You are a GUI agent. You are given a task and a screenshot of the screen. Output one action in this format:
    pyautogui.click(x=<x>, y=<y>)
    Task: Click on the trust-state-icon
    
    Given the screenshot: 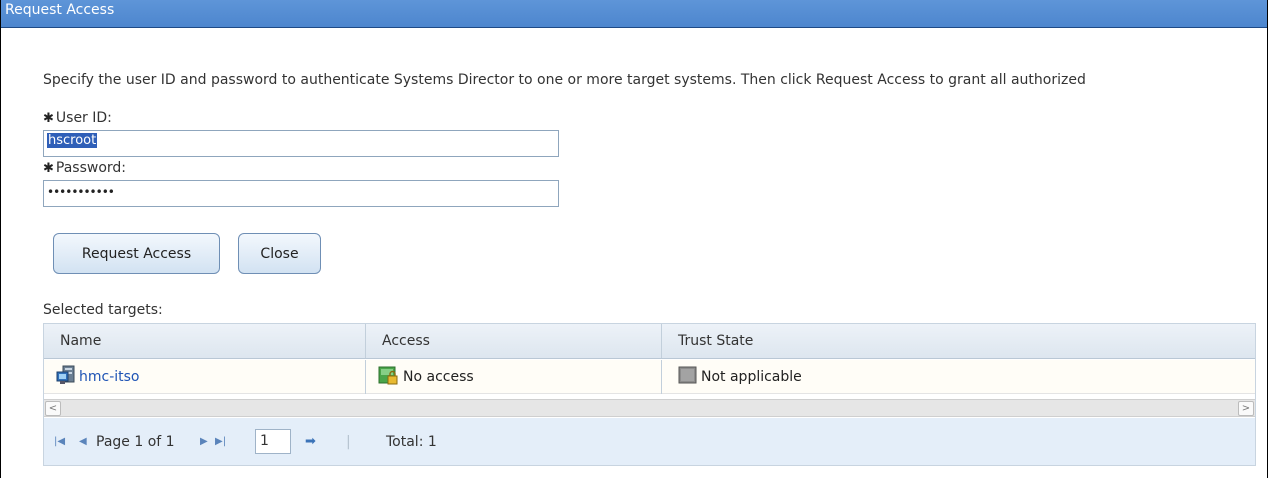 What is the action you would take?
    pyautogui.click(x=688, y=377)
    